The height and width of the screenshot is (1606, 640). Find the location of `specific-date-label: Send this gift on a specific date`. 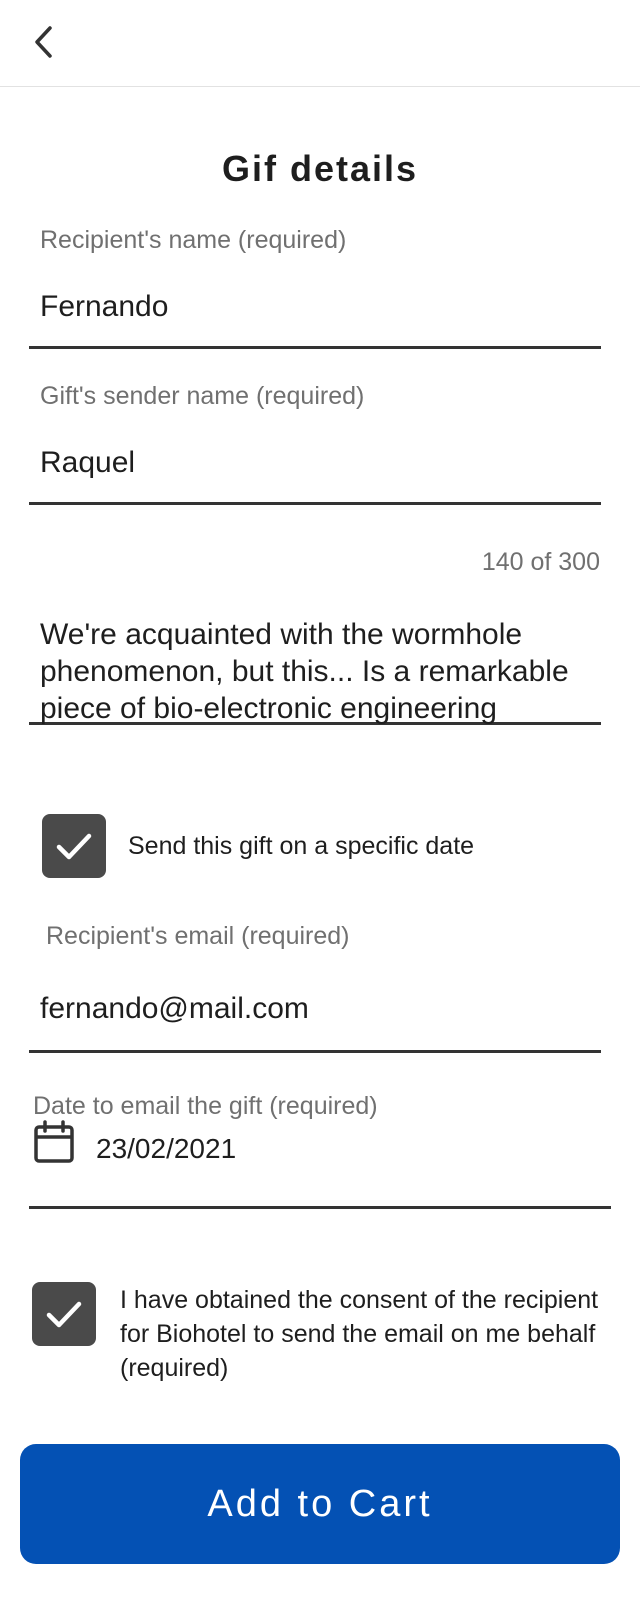

specific-date-label: Send this gift on a specific date is located at coordinates (301, 846).